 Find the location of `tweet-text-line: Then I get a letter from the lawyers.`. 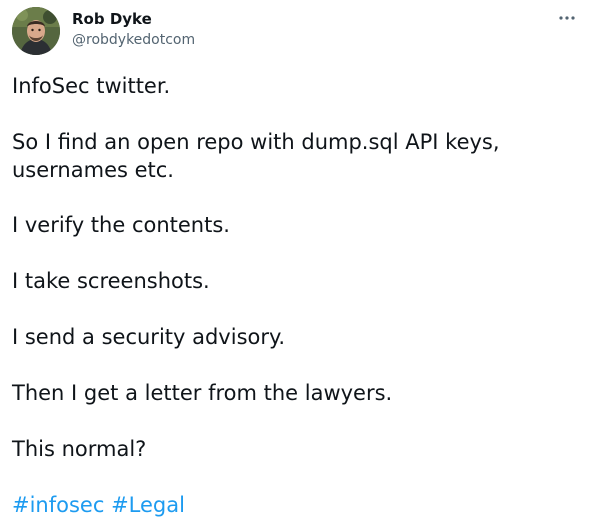

tweet-text-line: Then I get a letter from the lawyers. is located at coordinates (202, 393).